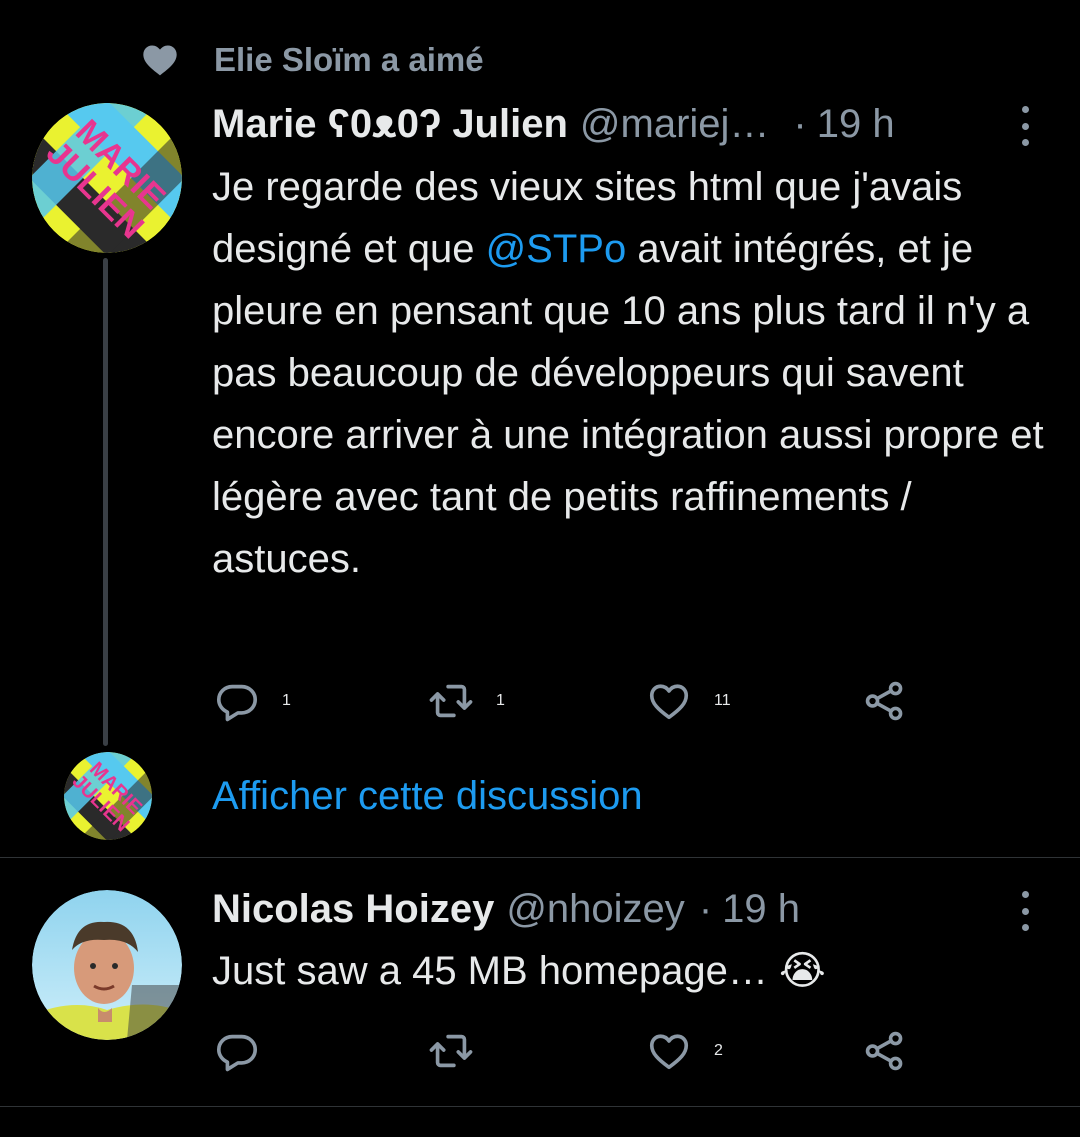 Image resolution: width=1080 pixels, height=1137 pixels. What do you see at coordinates (160, 60) in the screenshot?
I see `heart-icon` at bounding box center [160, 60].